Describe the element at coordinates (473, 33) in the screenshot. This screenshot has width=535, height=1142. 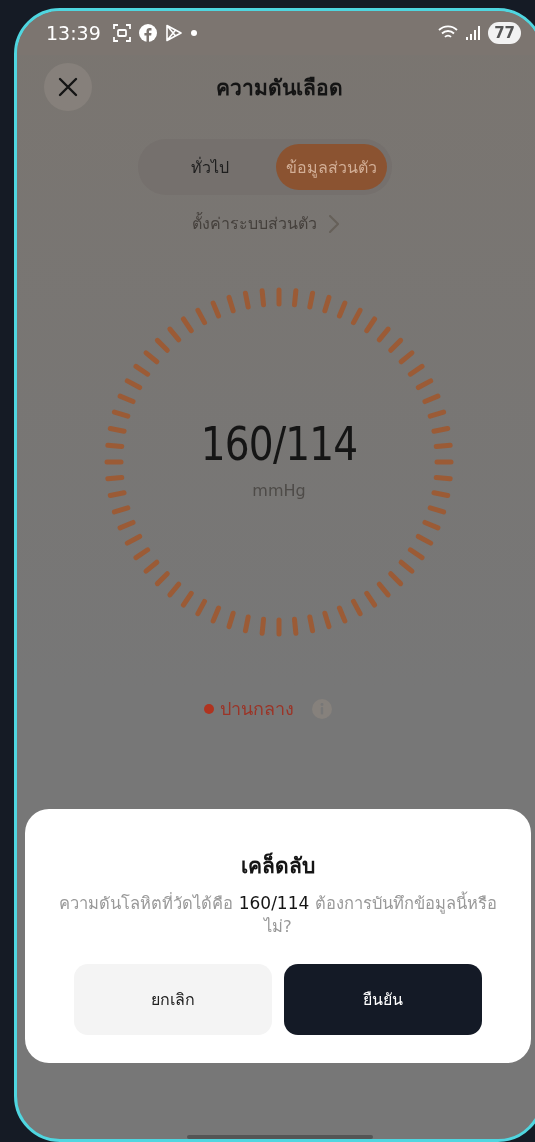
I see `signal-icon` at that location.